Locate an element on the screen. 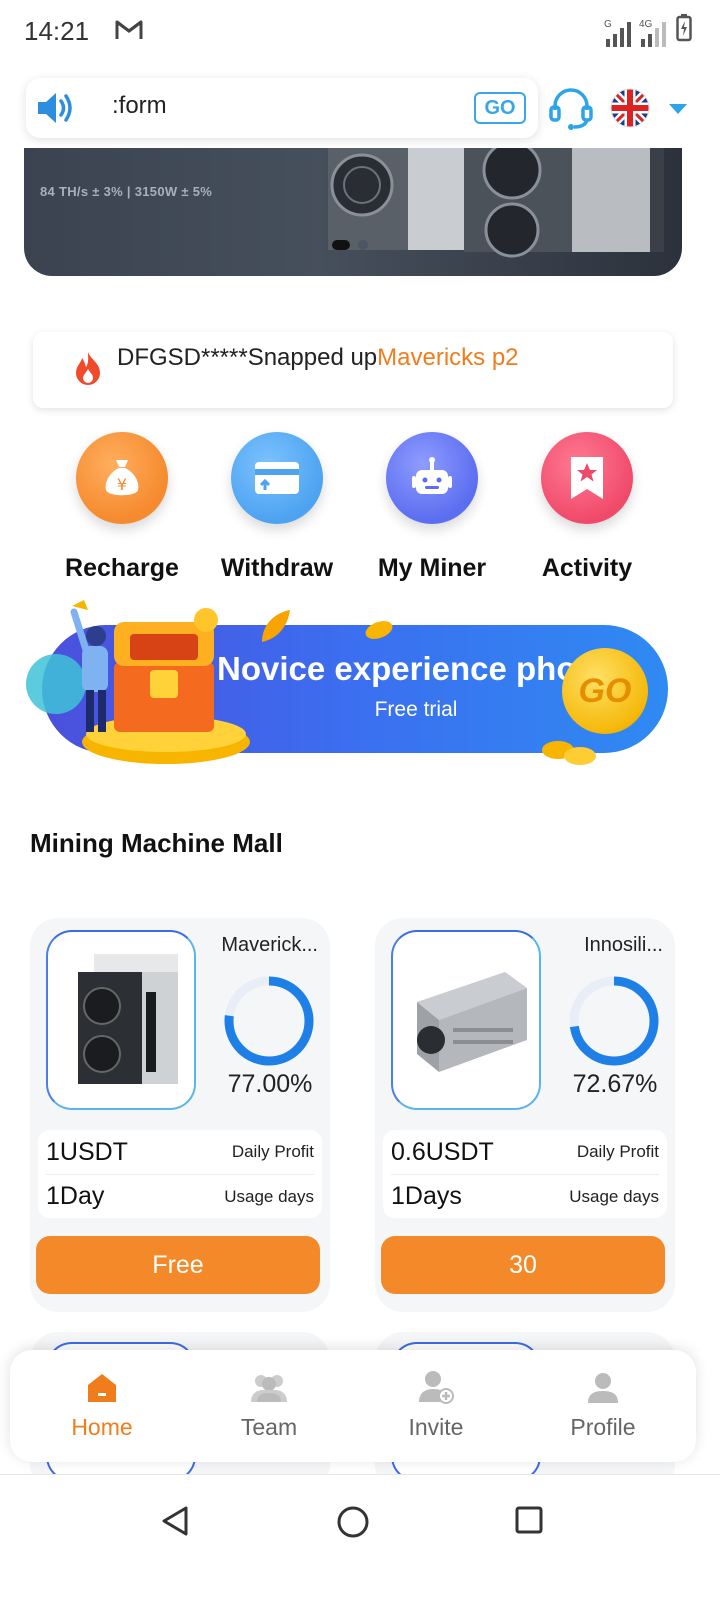 The width and height of the screenshot is (720, 1600). caret-down-icon is located at coordinates (678, 111).